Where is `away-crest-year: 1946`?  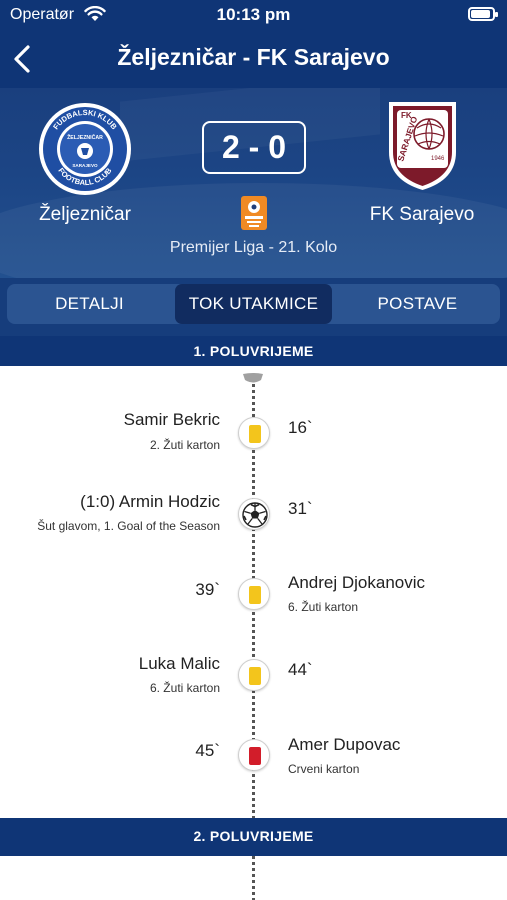
away-crest-year: 1946 is located at coordinates (438, 159).